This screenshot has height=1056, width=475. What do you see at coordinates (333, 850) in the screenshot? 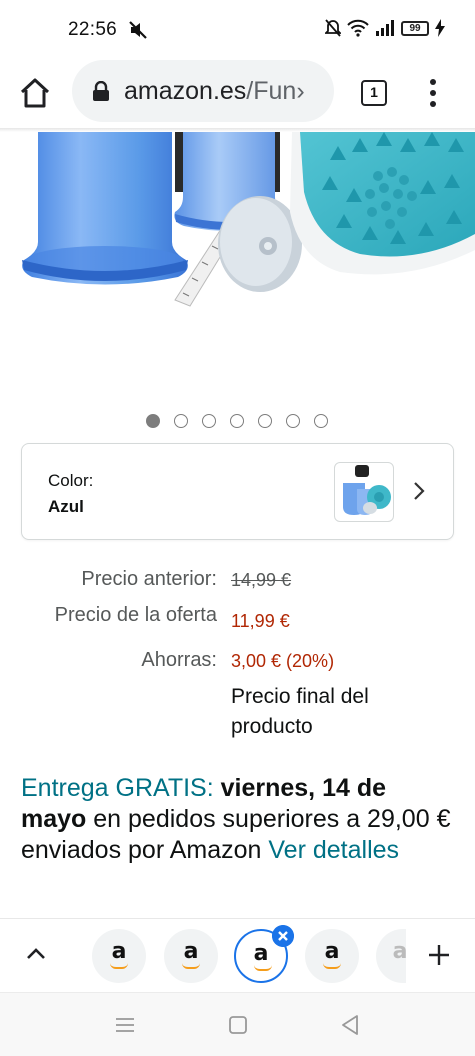
I see `delivery-details-link: Ver detalles` at bounding box center [333, 850].